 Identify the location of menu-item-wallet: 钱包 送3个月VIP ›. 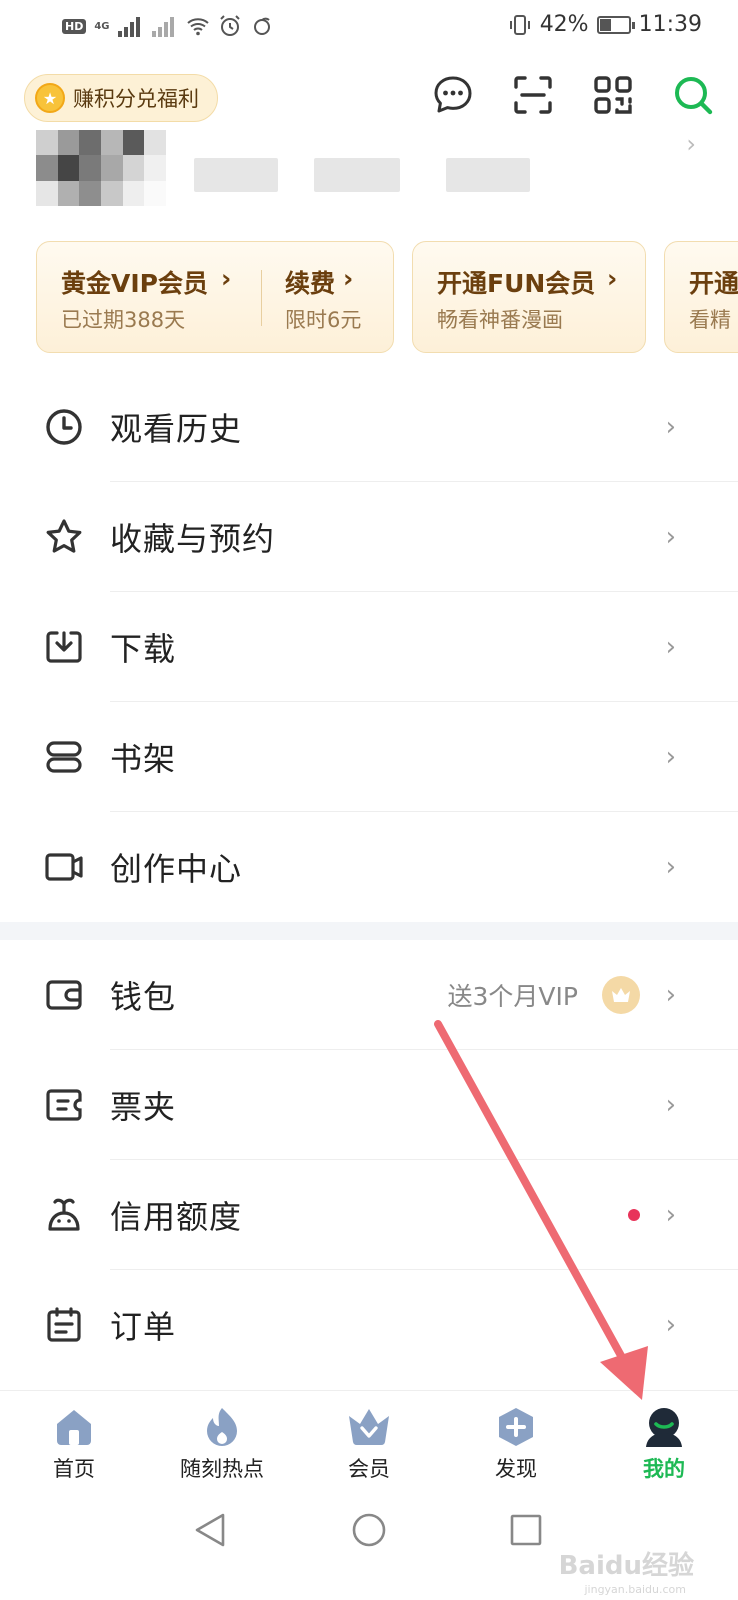
(369, 995).